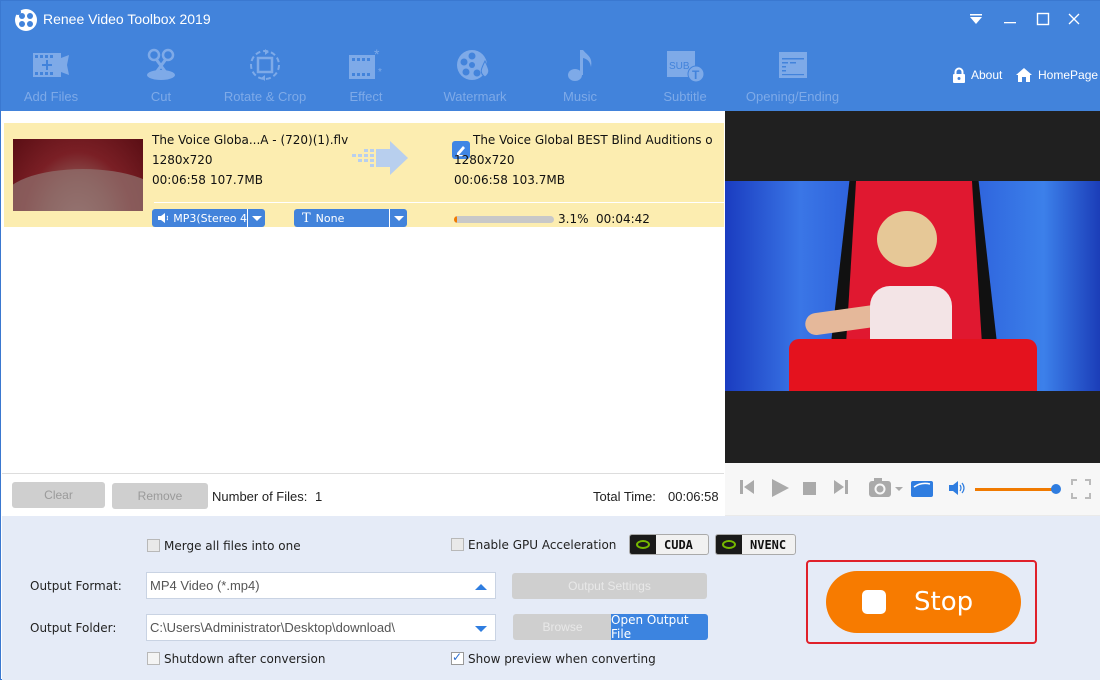  What do you see at coordinates (623, 219) in the screenshot?
I see `remaining-time: 00:04:42` at bounding box center [623, 219].